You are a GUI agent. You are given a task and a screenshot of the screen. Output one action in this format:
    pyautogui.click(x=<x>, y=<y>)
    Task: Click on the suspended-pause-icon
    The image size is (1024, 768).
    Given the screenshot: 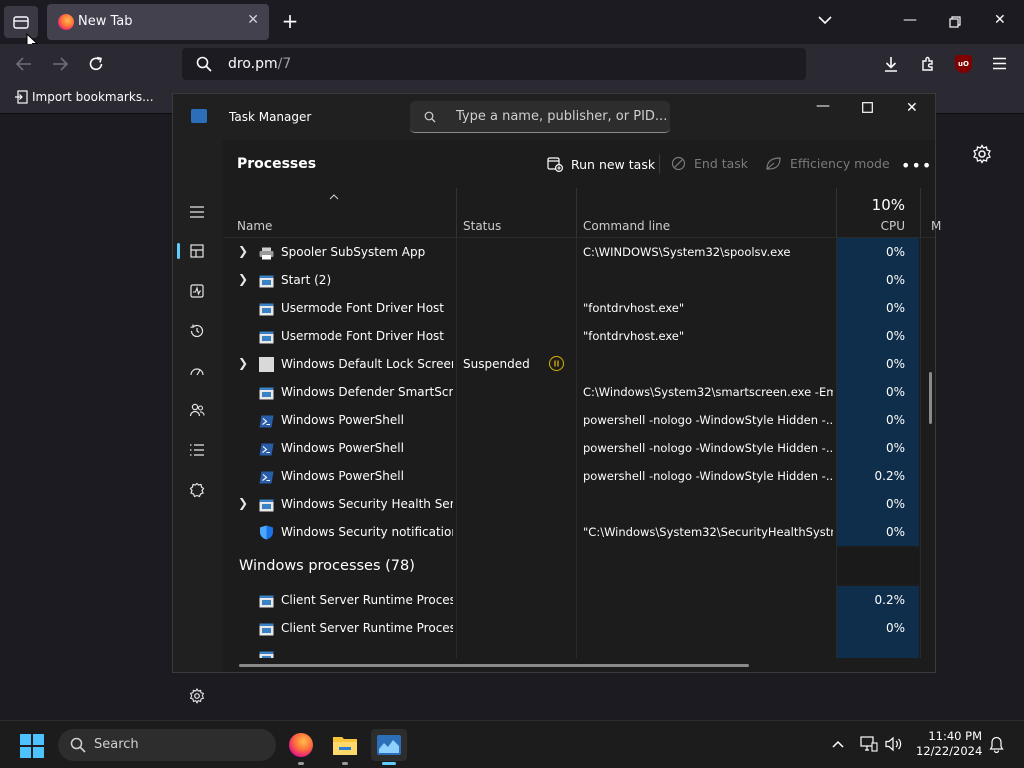 What is the action you would take?
    pyautogui.click(x=556, y=363)
    